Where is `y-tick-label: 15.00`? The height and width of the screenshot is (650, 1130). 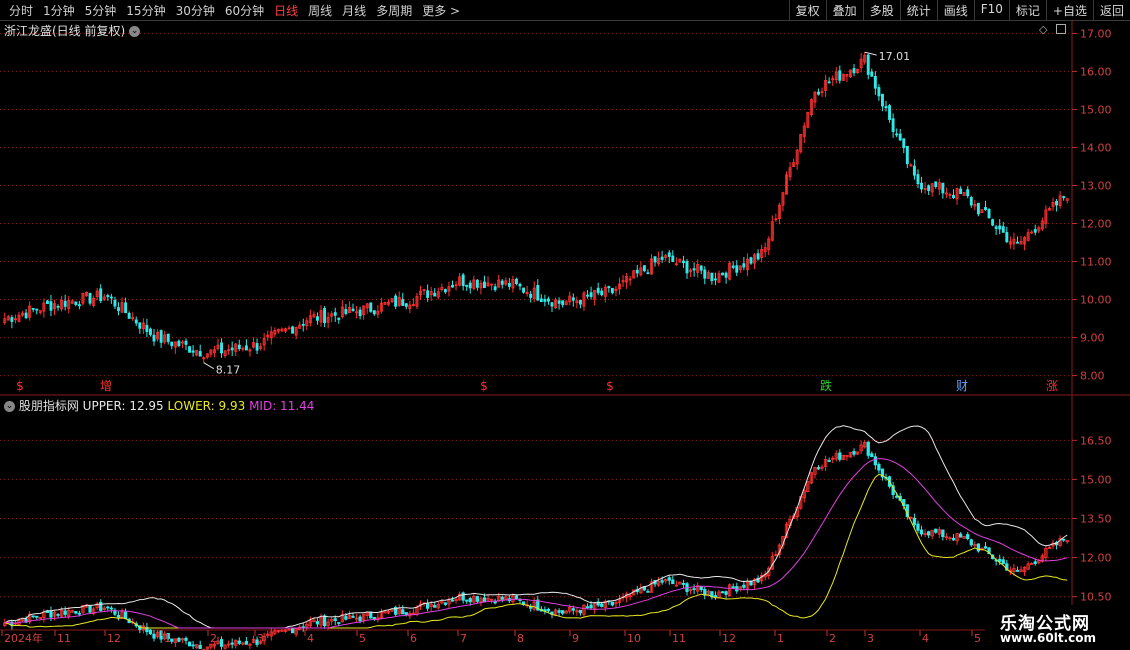
y-tick-label: 15.00 is located at coordinates (1096, 109).